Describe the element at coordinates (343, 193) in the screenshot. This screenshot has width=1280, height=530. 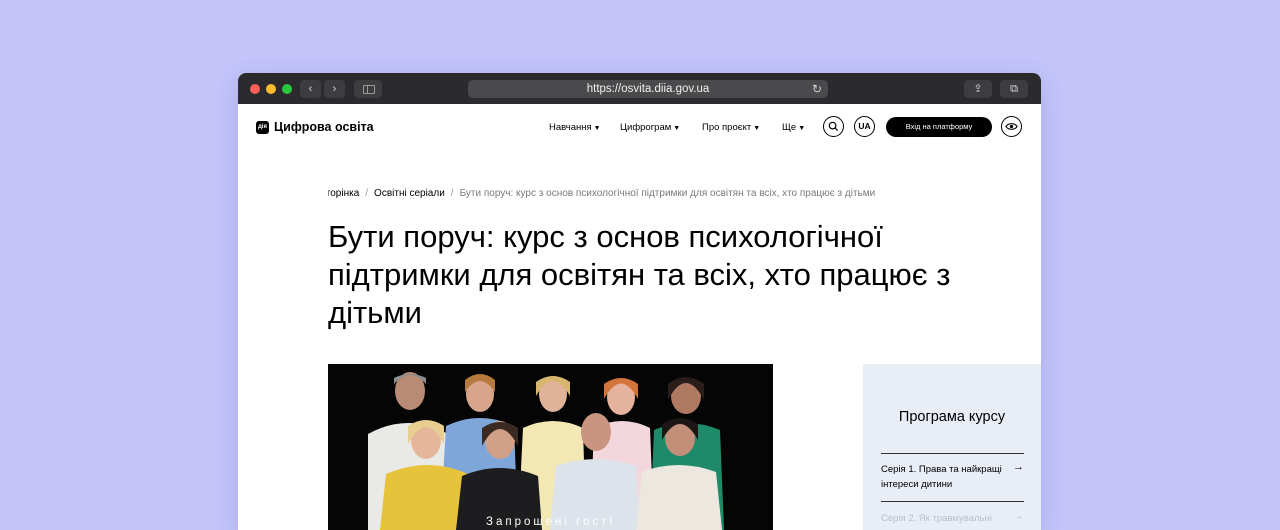
I see `breadcrumb-home: Головна сторінка` at that location.